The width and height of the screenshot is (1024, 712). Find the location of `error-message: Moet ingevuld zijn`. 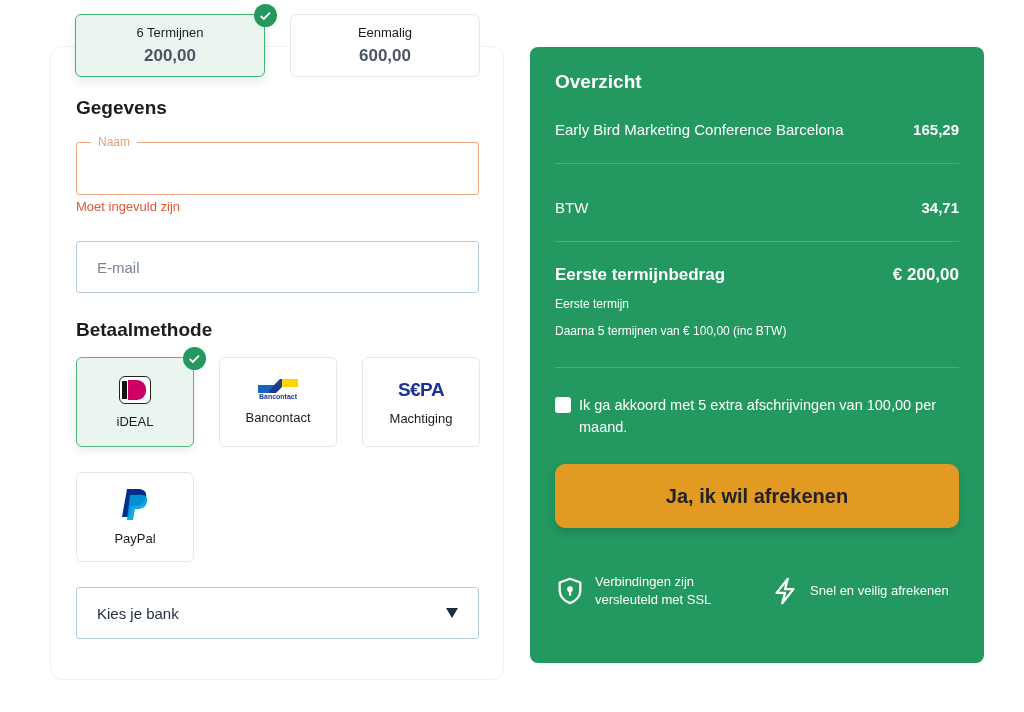

error-message: Moet ingevuld zijn is located at coordinates (129, 206).